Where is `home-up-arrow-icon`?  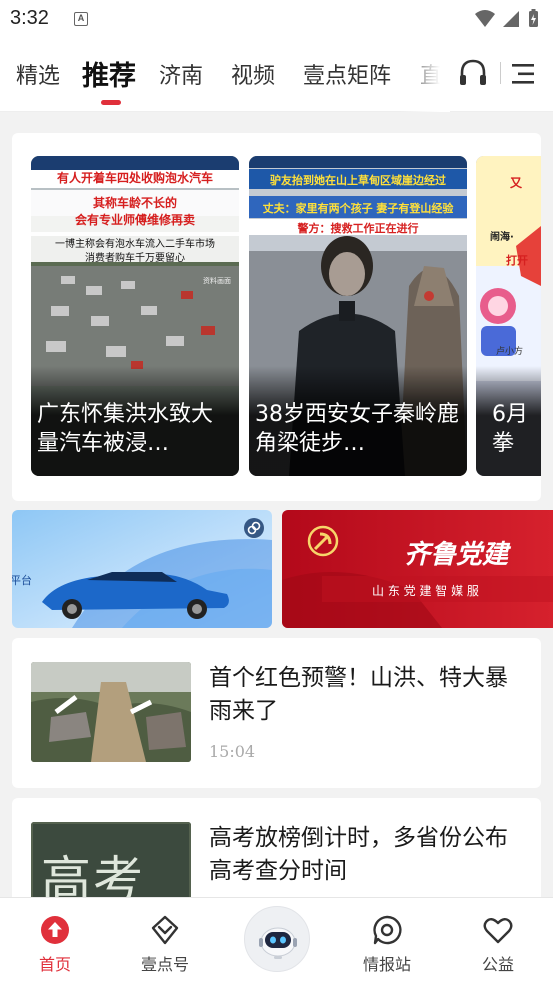
home-up-arrow-icon is located at coordinates (55, 930).